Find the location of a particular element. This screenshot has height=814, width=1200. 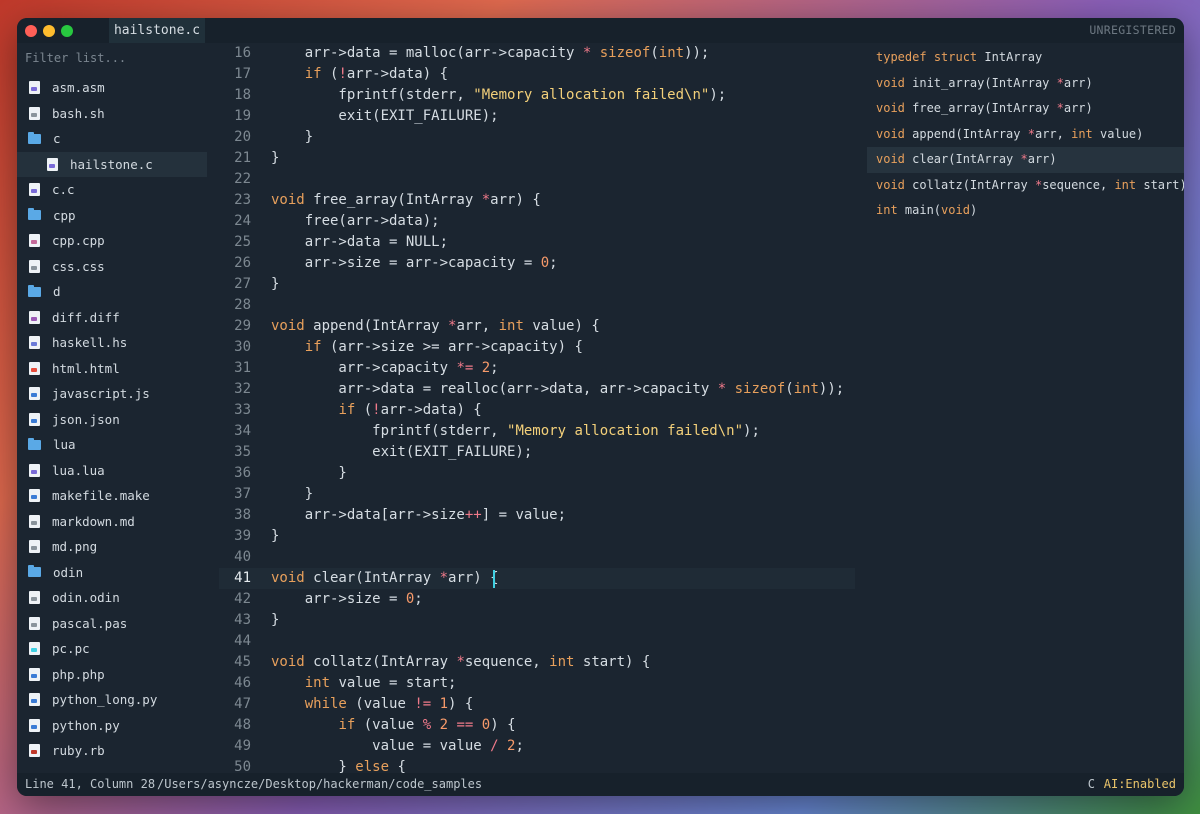

line-number: 28 is located at coordinates (242, 305).